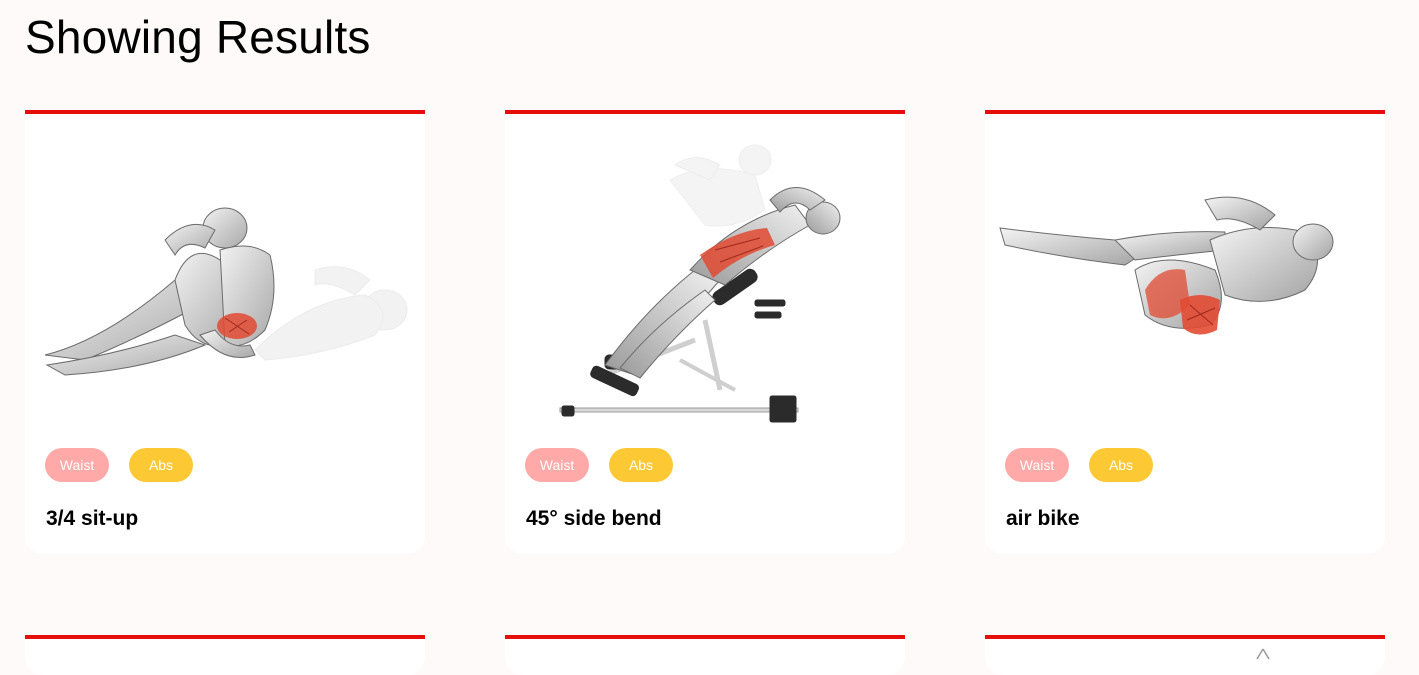  I want to click on page-title: Showing Results, so click(198, 37).